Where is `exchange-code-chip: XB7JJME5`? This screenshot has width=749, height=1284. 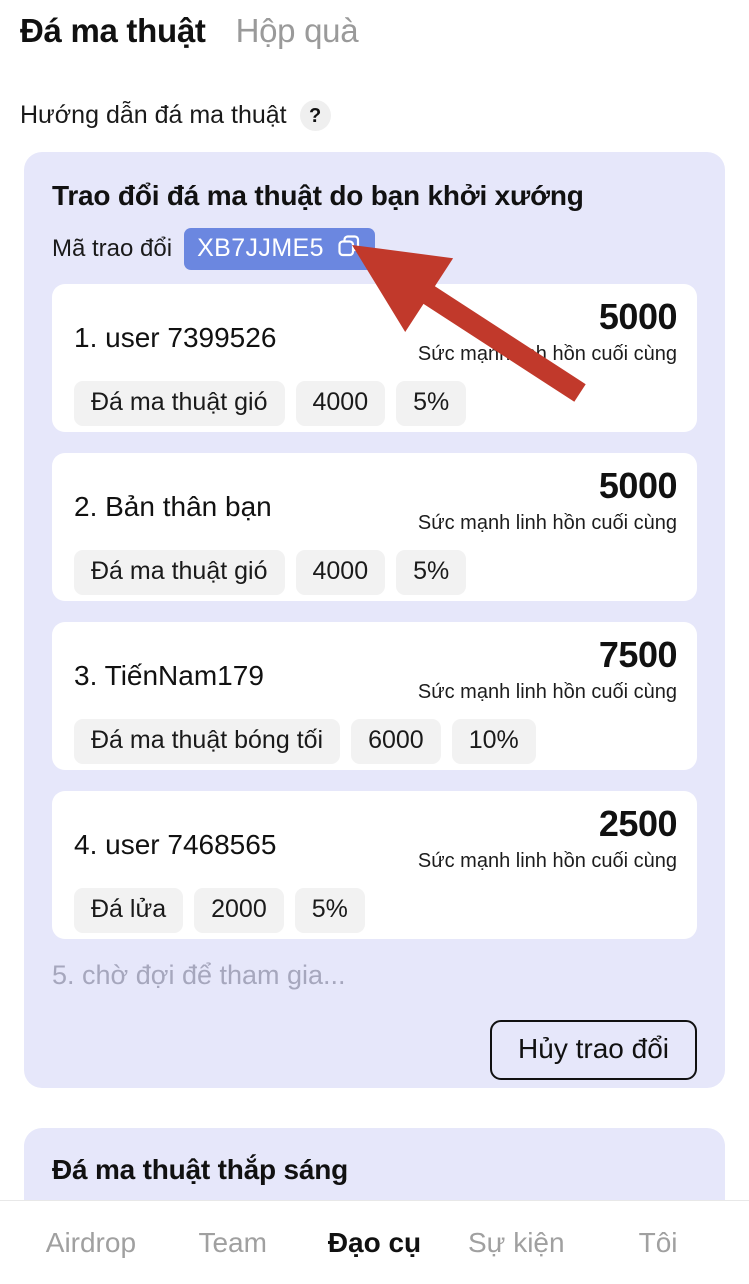
exchange-code-chip: XB7JJME5 is located at coordinates (279, 249).